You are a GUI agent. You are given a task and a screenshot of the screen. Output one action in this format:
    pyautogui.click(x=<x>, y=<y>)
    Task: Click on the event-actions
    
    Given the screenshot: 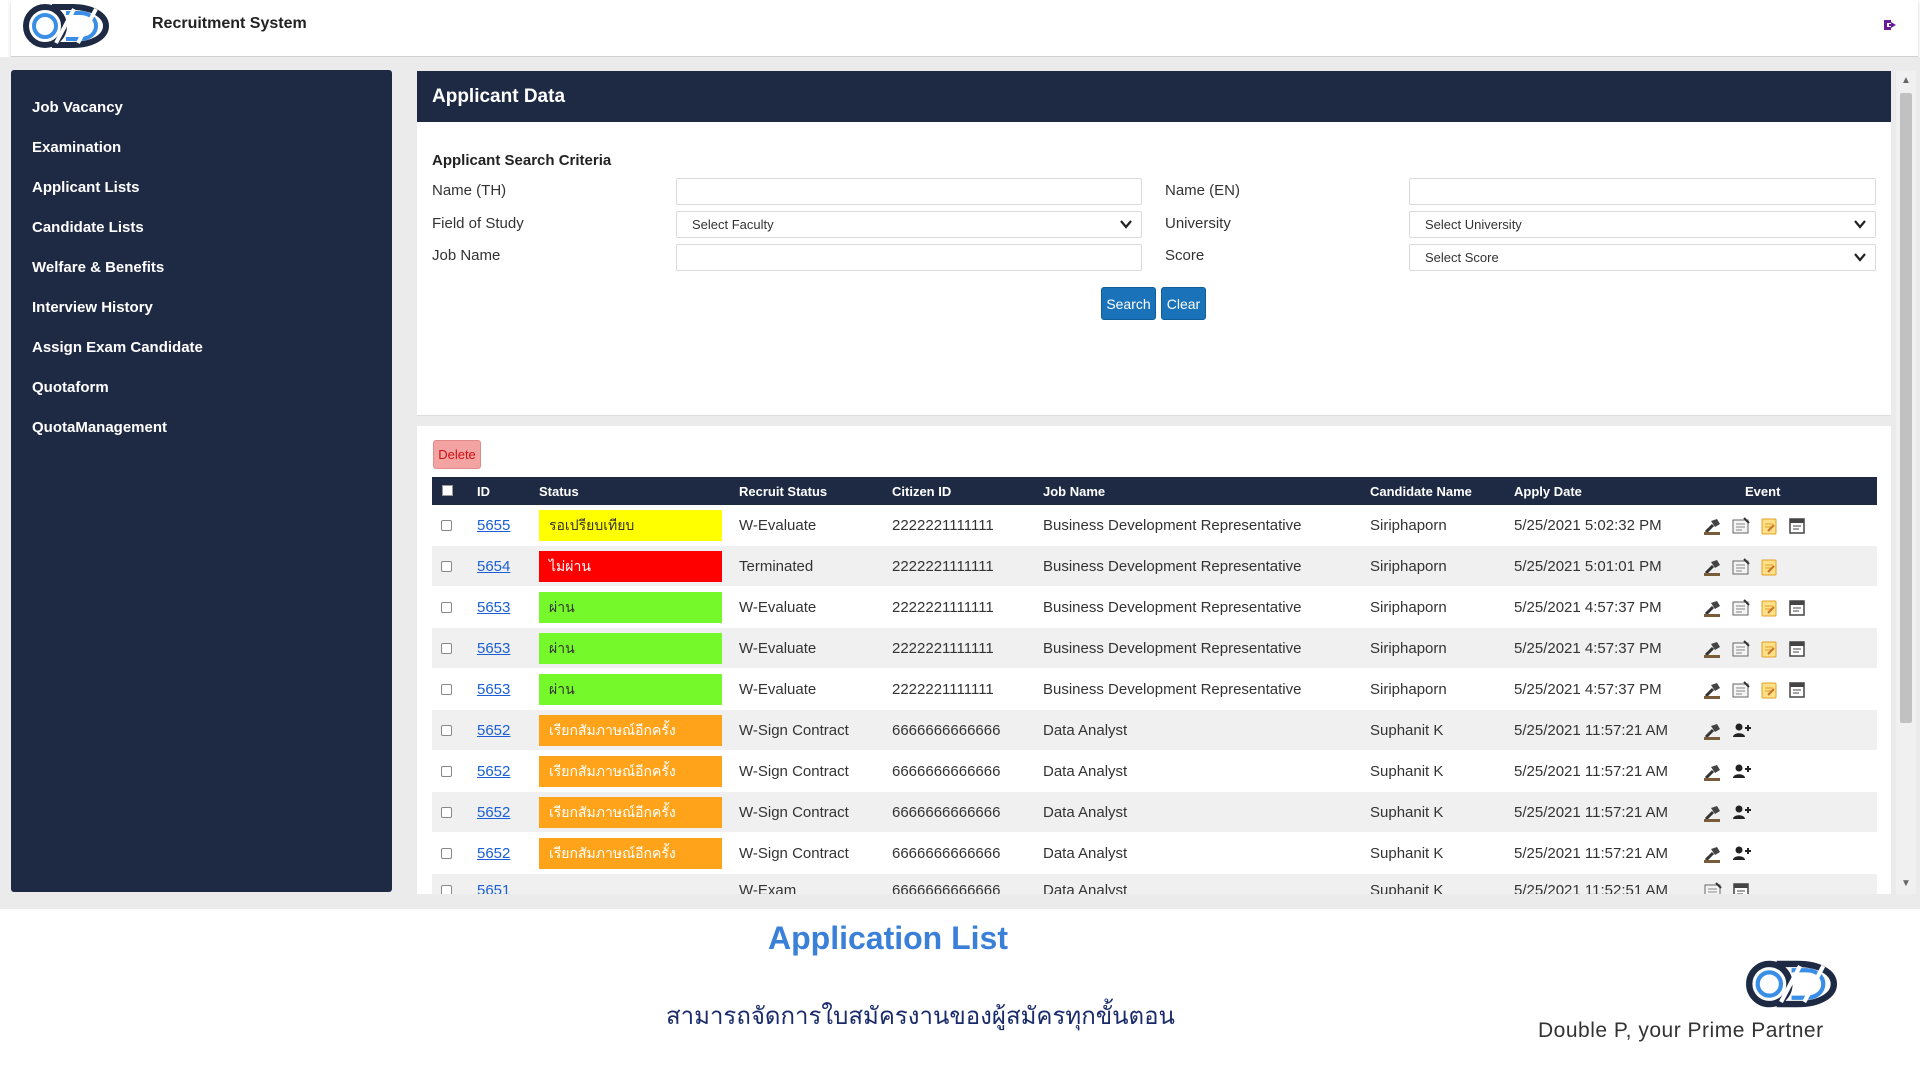 What is the action you would take?
    pyautogui.click(x=1755, y=526)
    